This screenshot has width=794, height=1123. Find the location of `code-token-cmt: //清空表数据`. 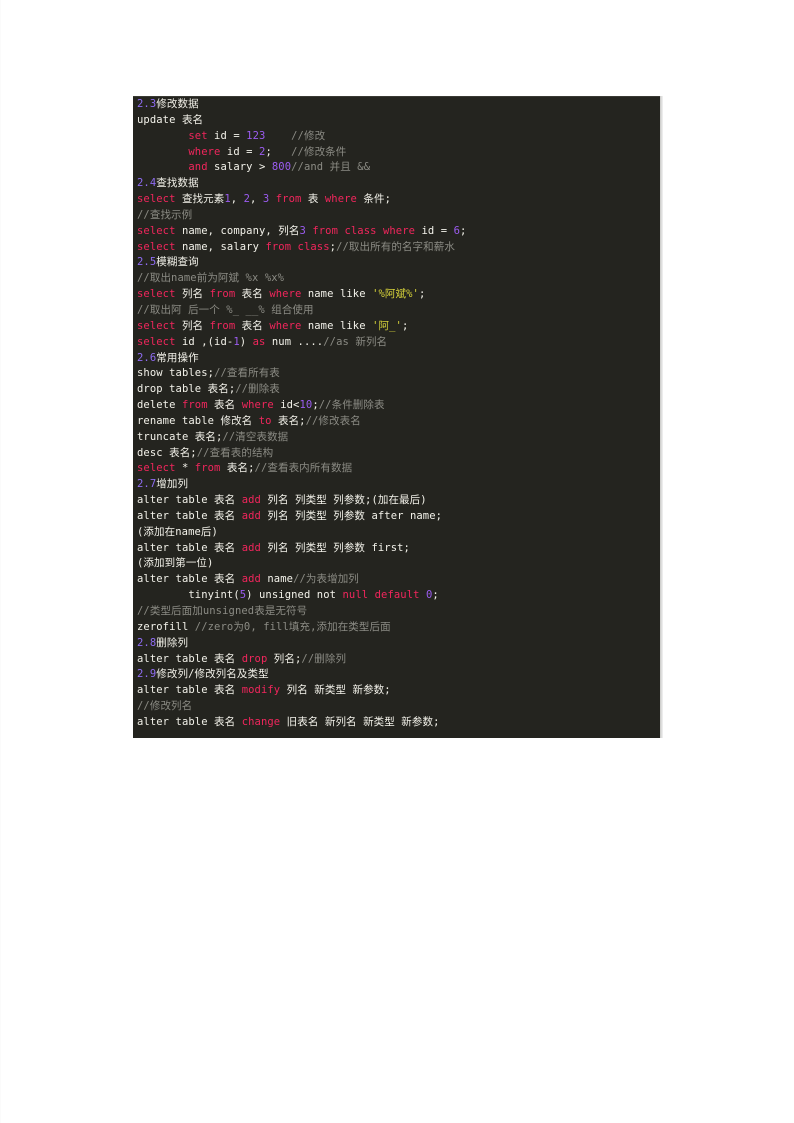

code-token-cmt: //清空表数据 is located at coordinates (255, 436).